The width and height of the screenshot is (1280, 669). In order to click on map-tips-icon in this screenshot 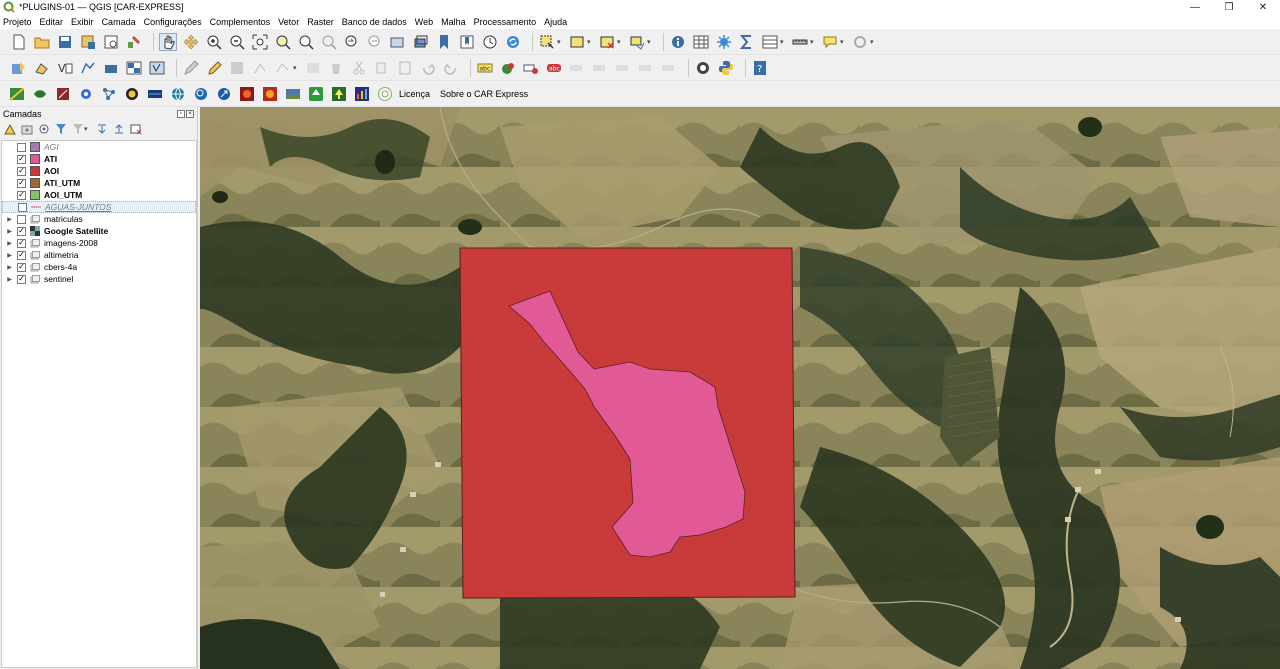, I will do `click(830, 42)`.